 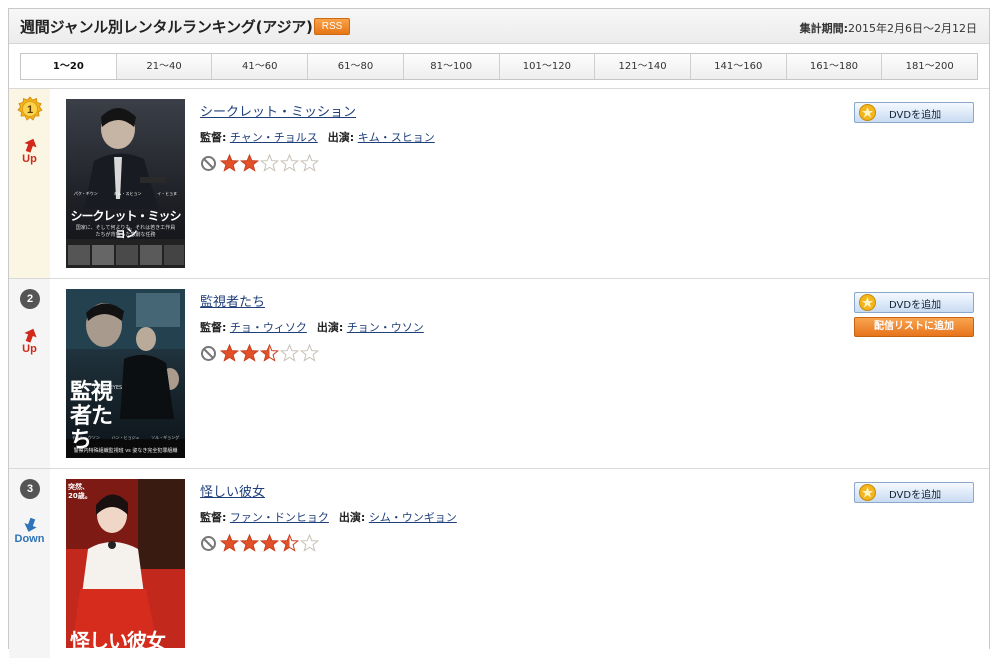 I want to click on tab-161-180: 161～180, so click(x=833, y=66).